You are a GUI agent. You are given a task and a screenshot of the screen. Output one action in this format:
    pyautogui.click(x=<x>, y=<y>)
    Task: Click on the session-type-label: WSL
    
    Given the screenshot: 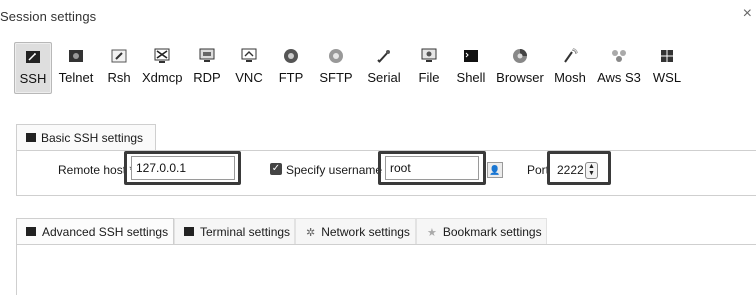 What is the action you would take?
    pyautogui.click(x=667, y=77)
    